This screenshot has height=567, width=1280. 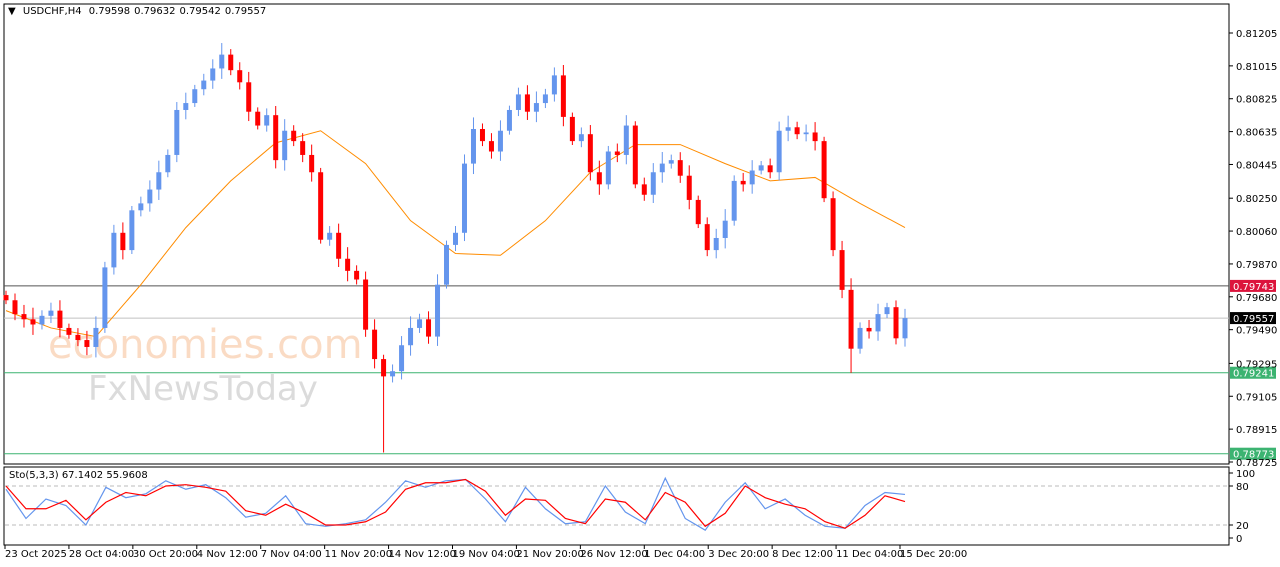 I want to click on stoch-signal-line, so click(x=455, y=503).